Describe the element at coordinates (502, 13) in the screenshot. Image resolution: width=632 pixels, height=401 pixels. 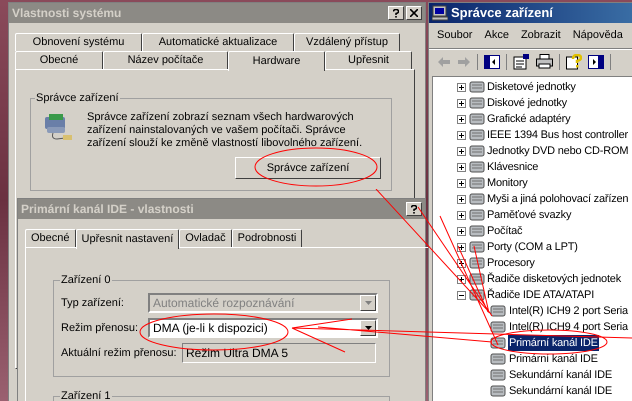
I see `window-title: Správce zařízení` at that location.